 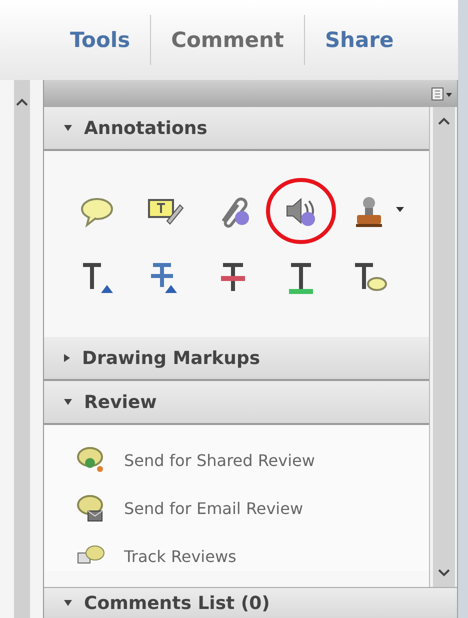 I want to click on review-item: Send for Email Review, so click(x=252, y=508).